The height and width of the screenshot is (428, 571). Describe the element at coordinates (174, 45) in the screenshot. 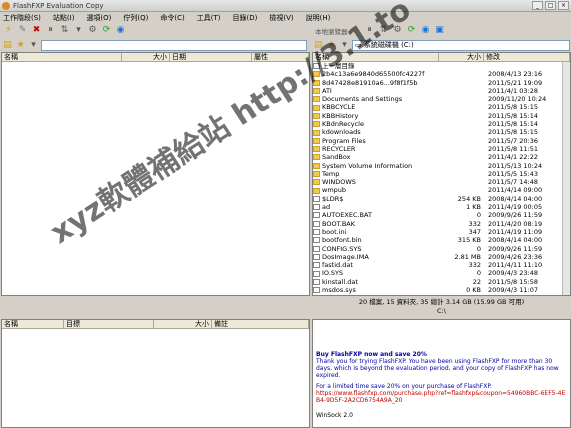

I see `left-path-input` at that location.